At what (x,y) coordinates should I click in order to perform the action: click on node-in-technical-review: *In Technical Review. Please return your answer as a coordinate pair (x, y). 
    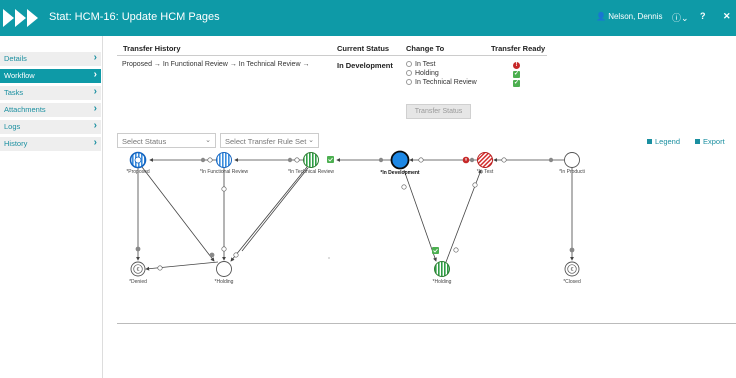
    Looking at the image, I should click on (311, 164).